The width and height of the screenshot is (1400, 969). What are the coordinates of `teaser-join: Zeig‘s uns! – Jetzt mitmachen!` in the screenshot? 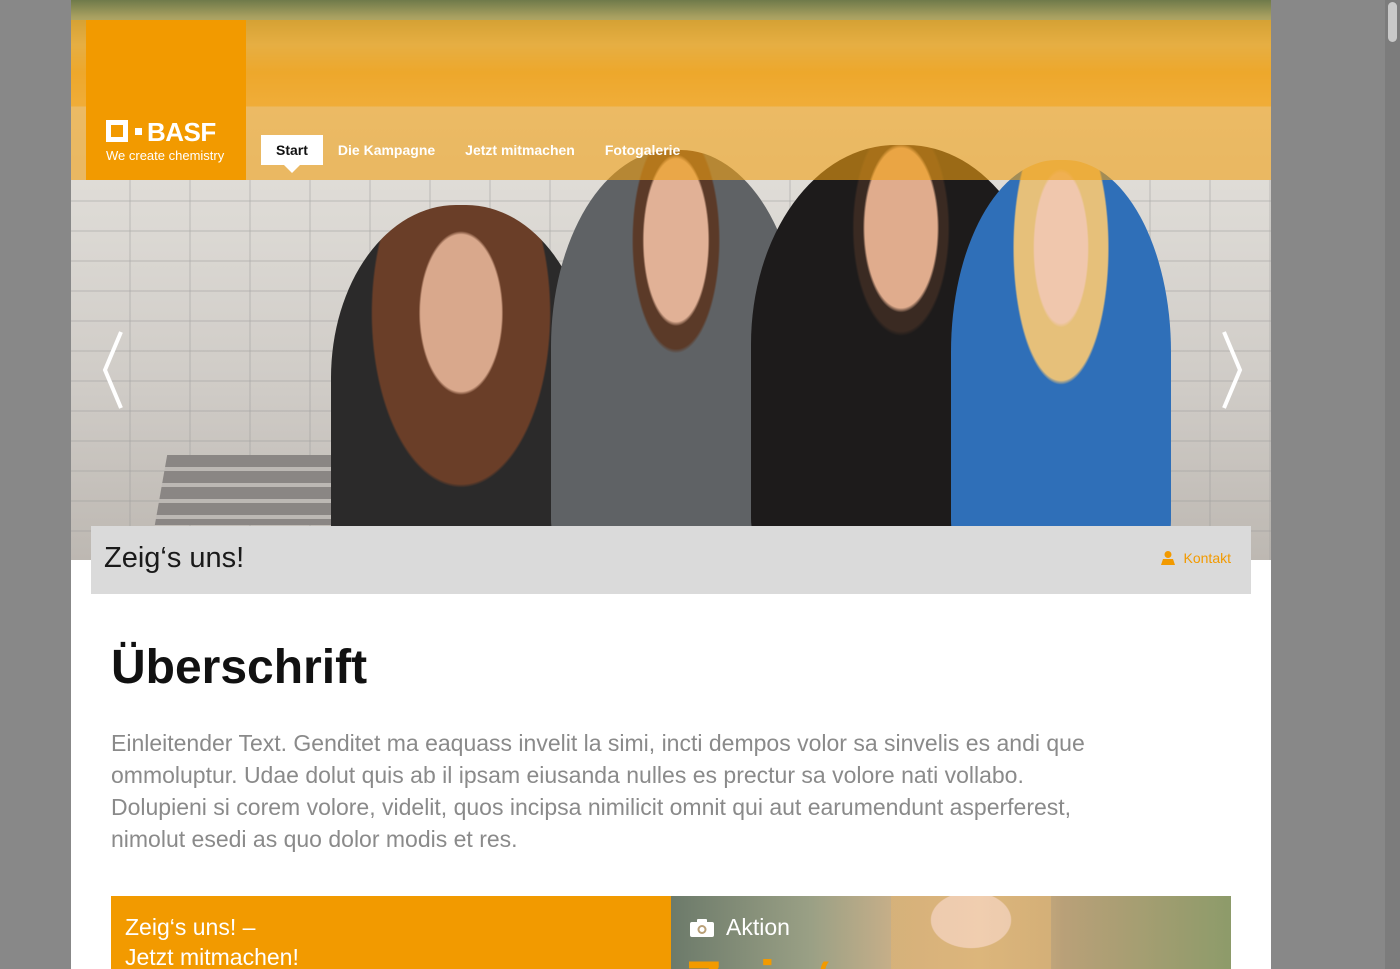 It's located at (391, 932).